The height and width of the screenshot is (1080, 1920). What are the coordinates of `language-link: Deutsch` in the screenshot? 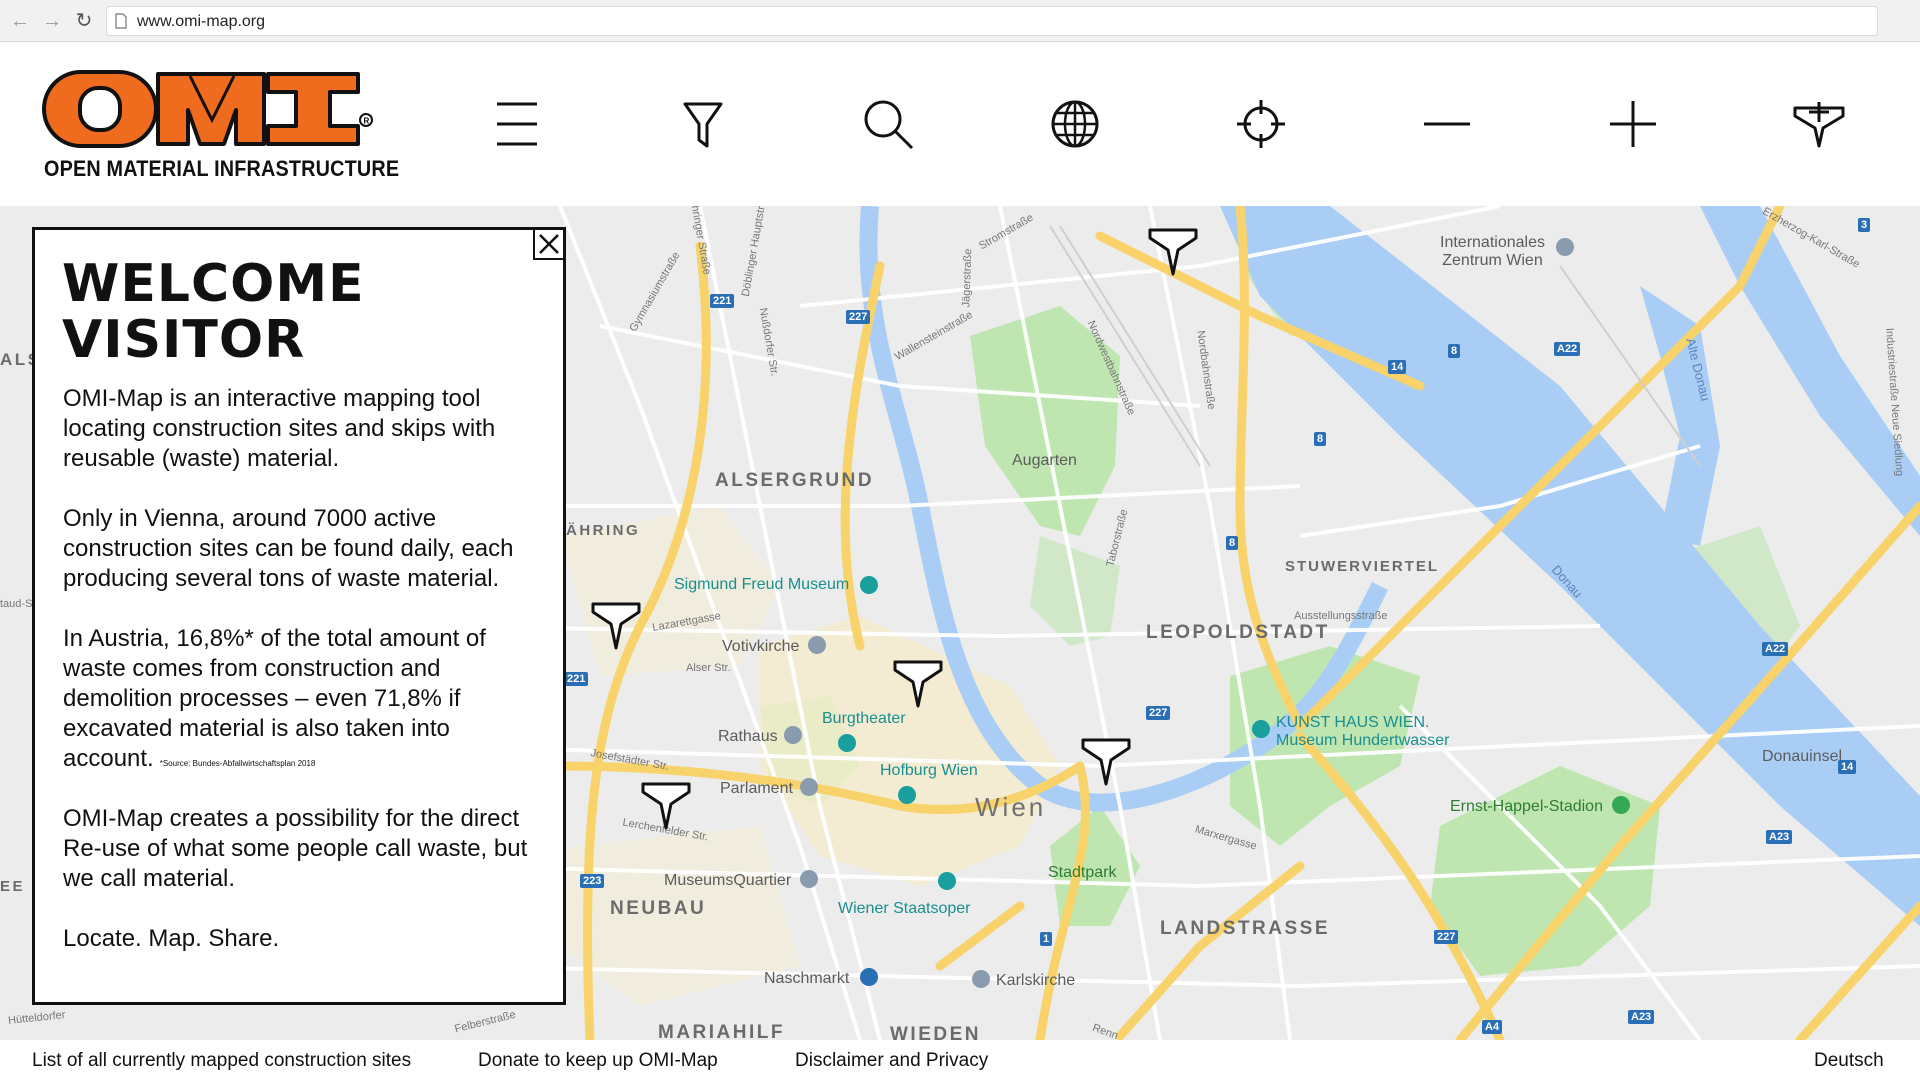 It's located at (1849, 1061).